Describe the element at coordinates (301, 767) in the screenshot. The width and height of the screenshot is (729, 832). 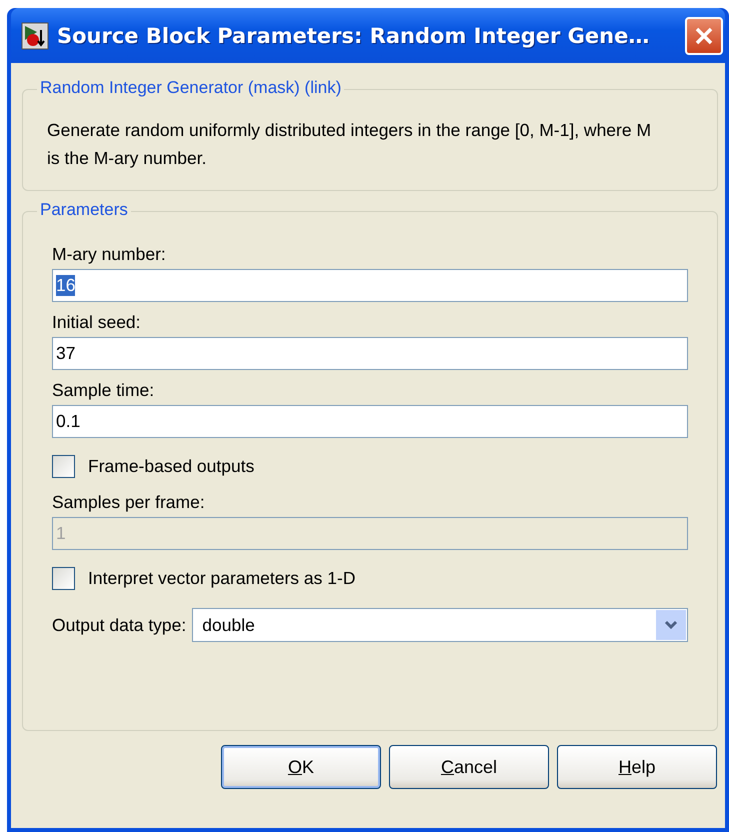
I see `dialog-button: OK` at that location.